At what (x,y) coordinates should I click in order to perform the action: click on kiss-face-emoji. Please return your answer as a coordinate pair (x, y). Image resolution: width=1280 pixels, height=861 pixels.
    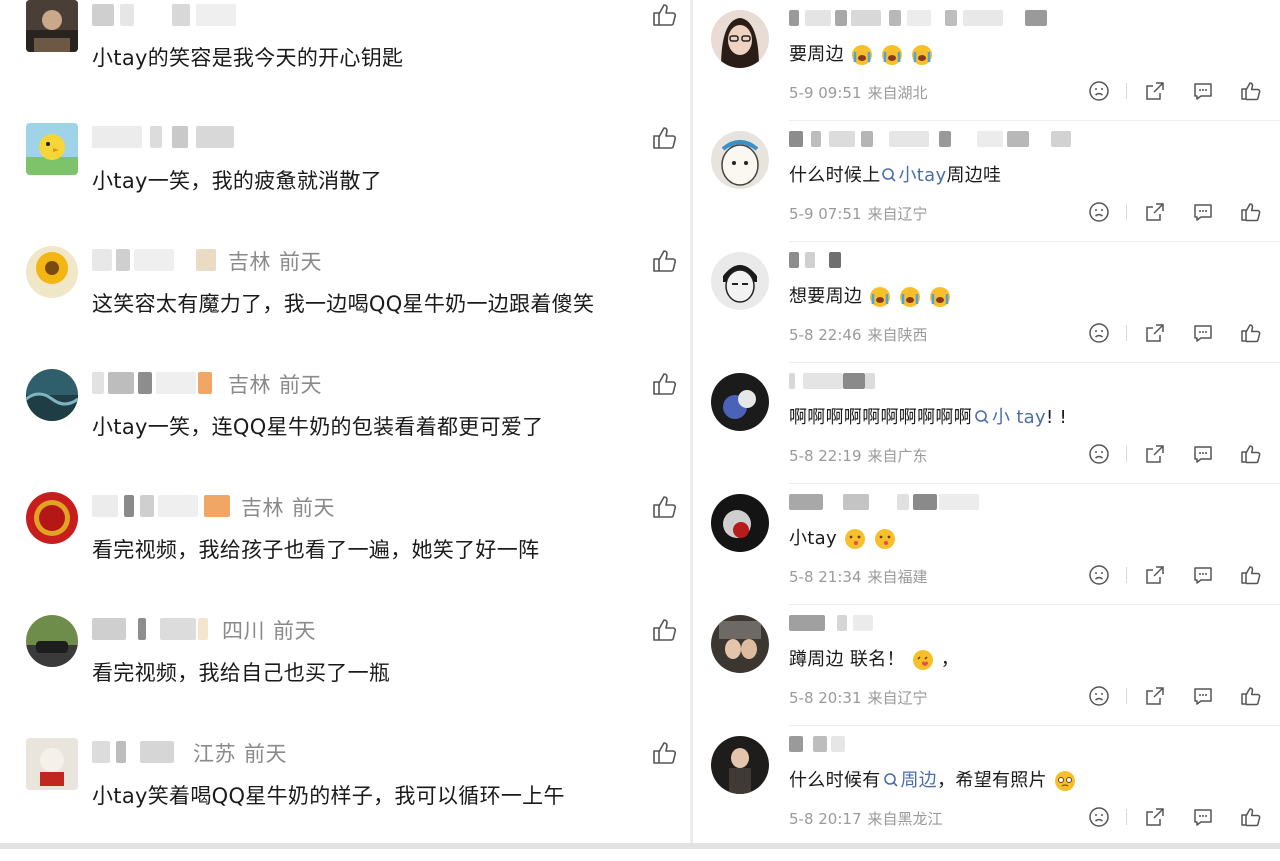
    Looking at the image, I should click on (885, 539).